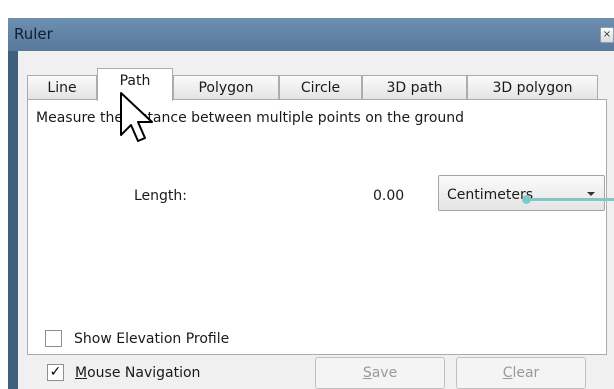 This screenshot has height=389, width=614. I want to click on close-icon: ×, so click(607, 34).